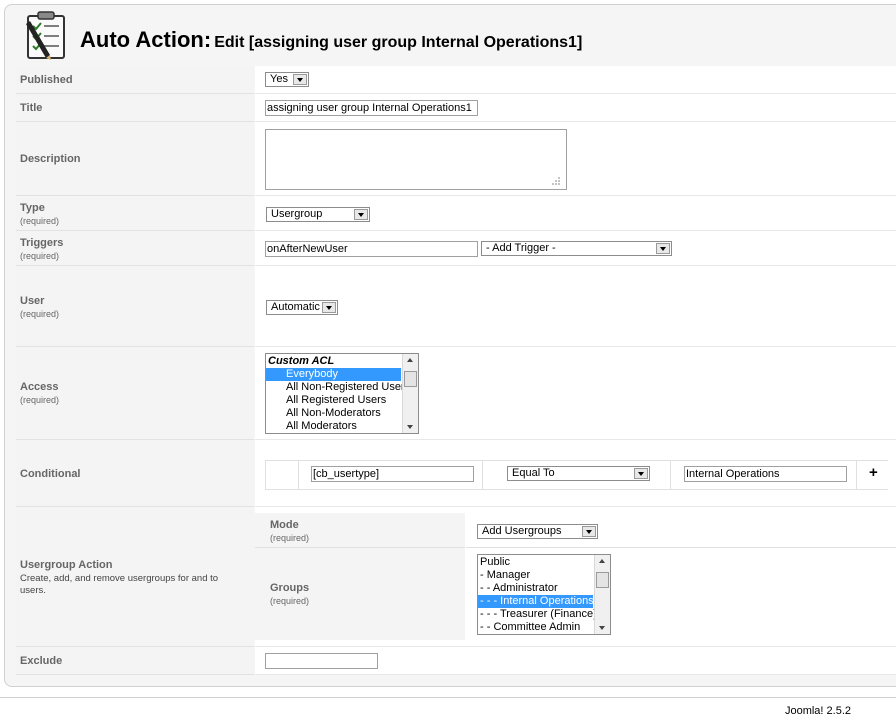 Image resolution: width=896 pixels, height=722 pixels. What do you see at coordinates (31, 108) in the screenshot?
I see `title-label: Title` at bounding box center [31, 108].